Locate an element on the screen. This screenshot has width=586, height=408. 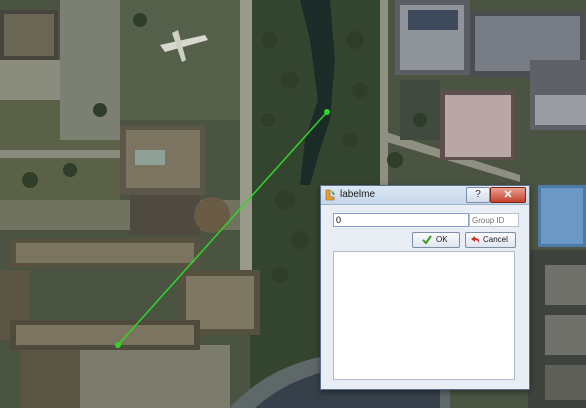
label-input is located at coordinates (401, 220).